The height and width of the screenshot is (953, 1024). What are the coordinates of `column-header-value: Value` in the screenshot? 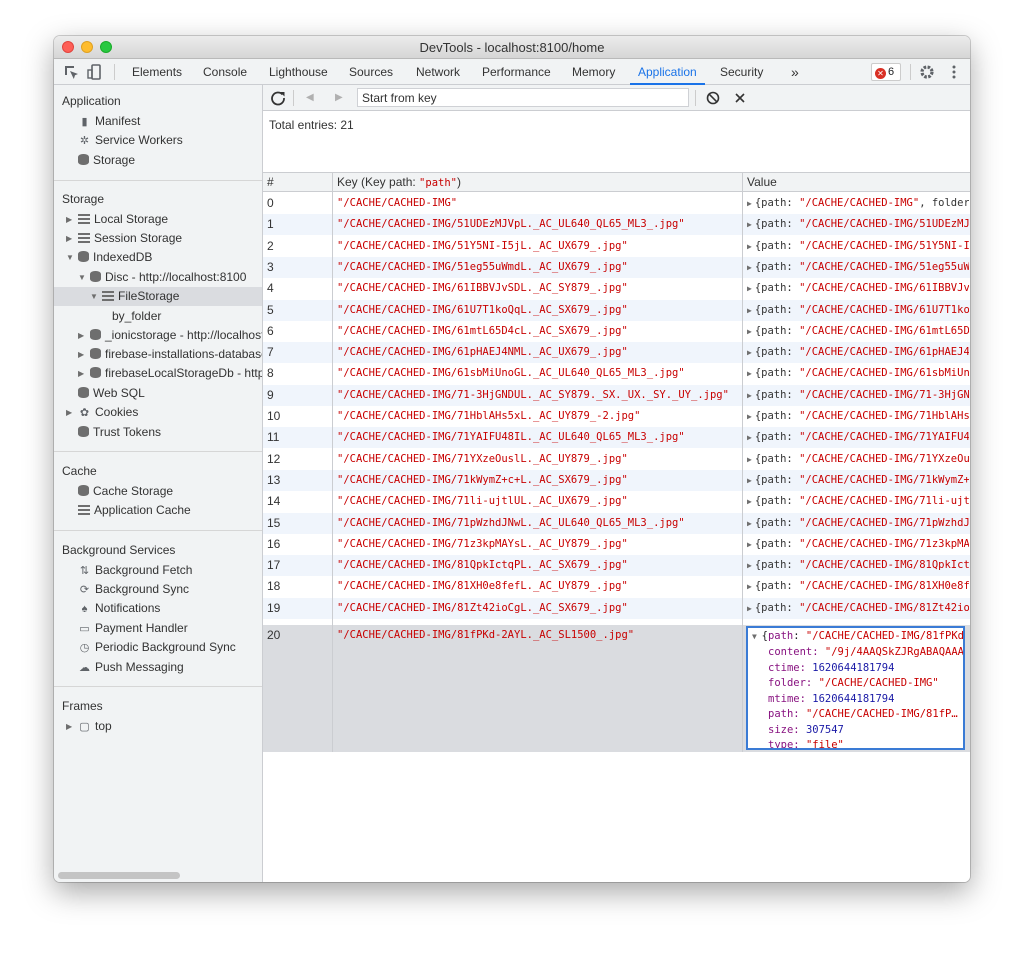 It's located at (856, 182).